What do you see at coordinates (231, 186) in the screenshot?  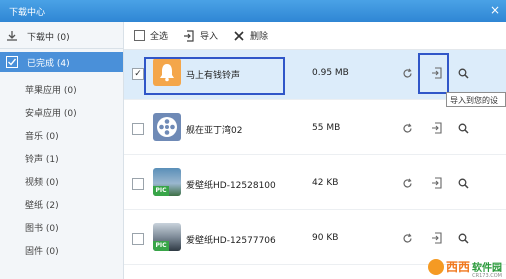 I see `file-name: 爱壁纸HD-12528100` at bounding box center [231, 186].